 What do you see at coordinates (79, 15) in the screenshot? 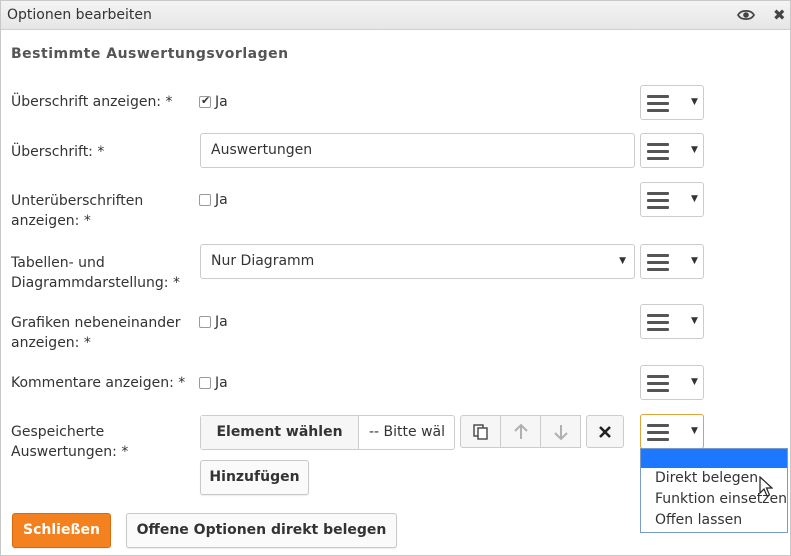
I see `dialog-title: Optionen bearbeiten` at bounding box center [79, 15].